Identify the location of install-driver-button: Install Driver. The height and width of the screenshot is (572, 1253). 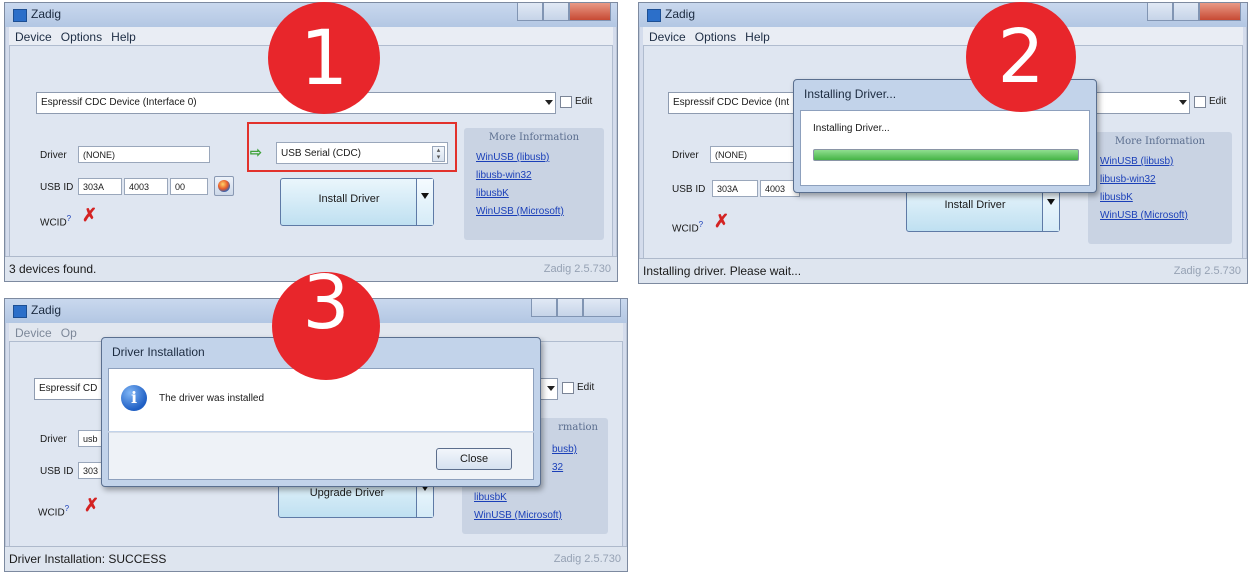
(357, 202).